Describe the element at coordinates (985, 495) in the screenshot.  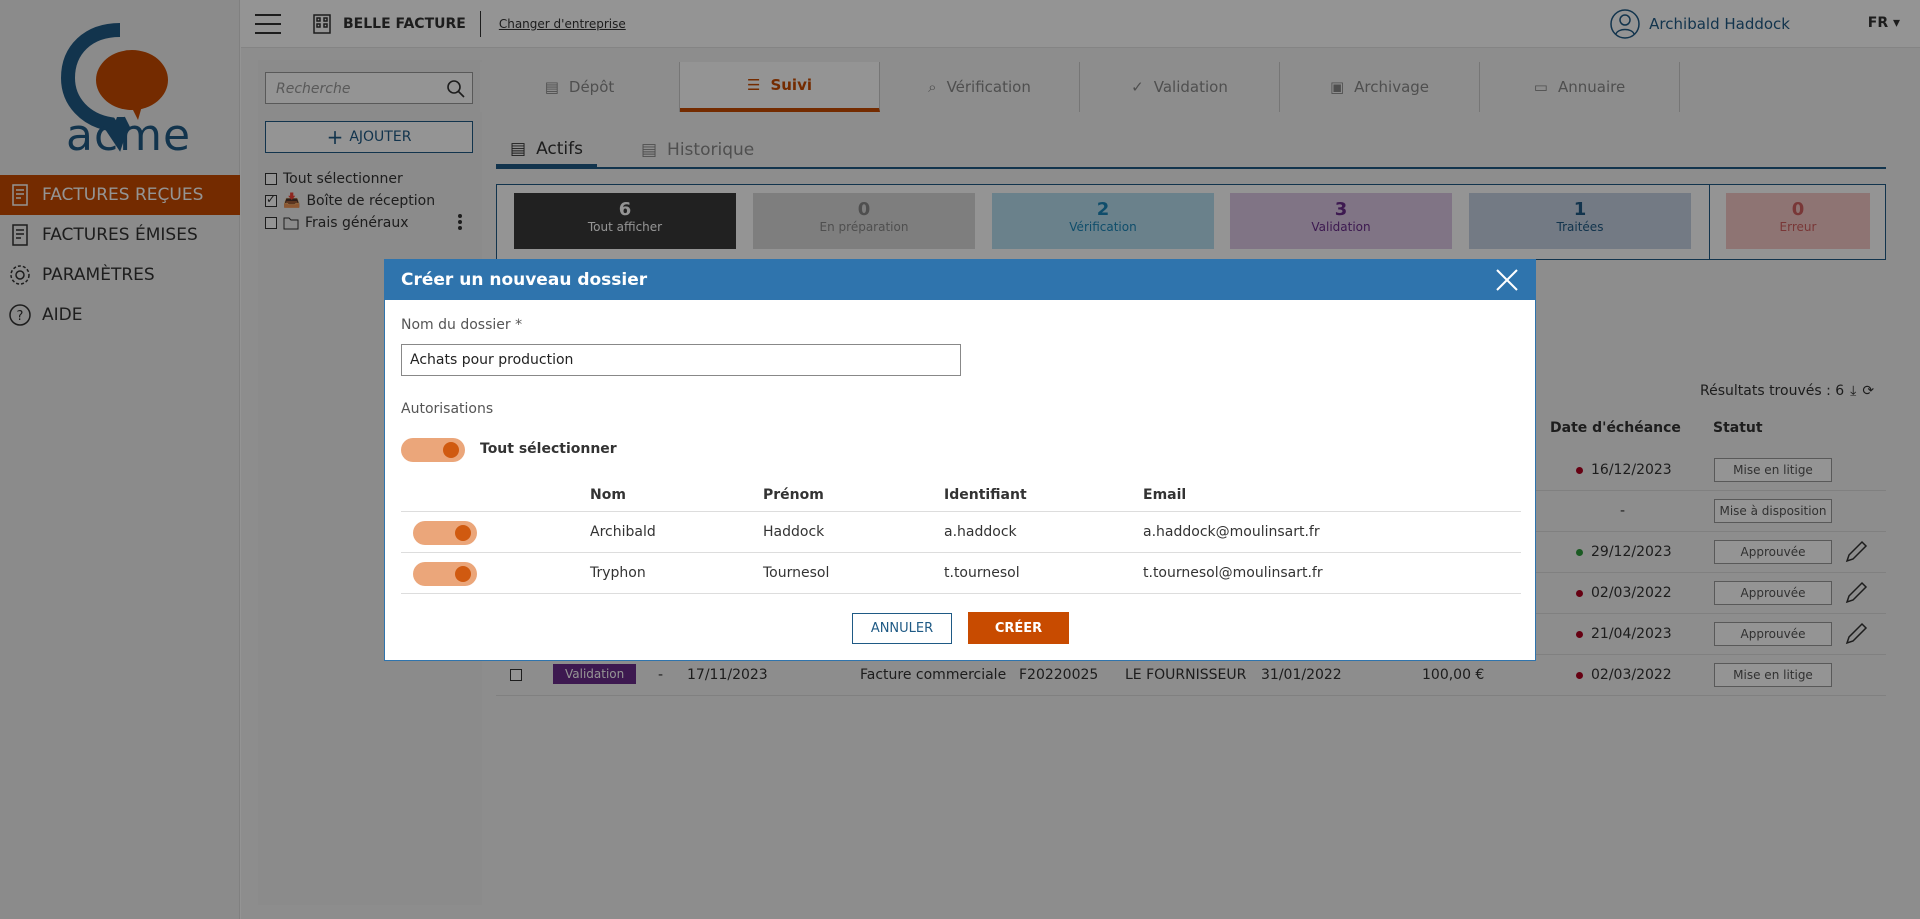
I see `column-header-identifiant: Identifiant` at that location.